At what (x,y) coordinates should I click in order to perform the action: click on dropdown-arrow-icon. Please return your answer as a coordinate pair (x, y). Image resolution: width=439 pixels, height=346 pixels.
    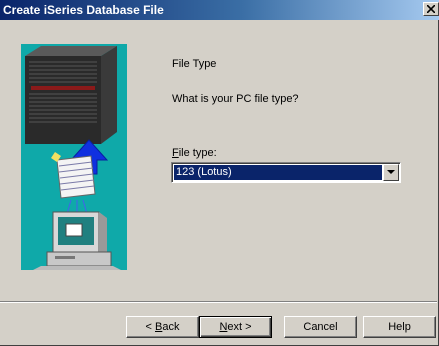
    Looking at the image, I should click on (391, 172).